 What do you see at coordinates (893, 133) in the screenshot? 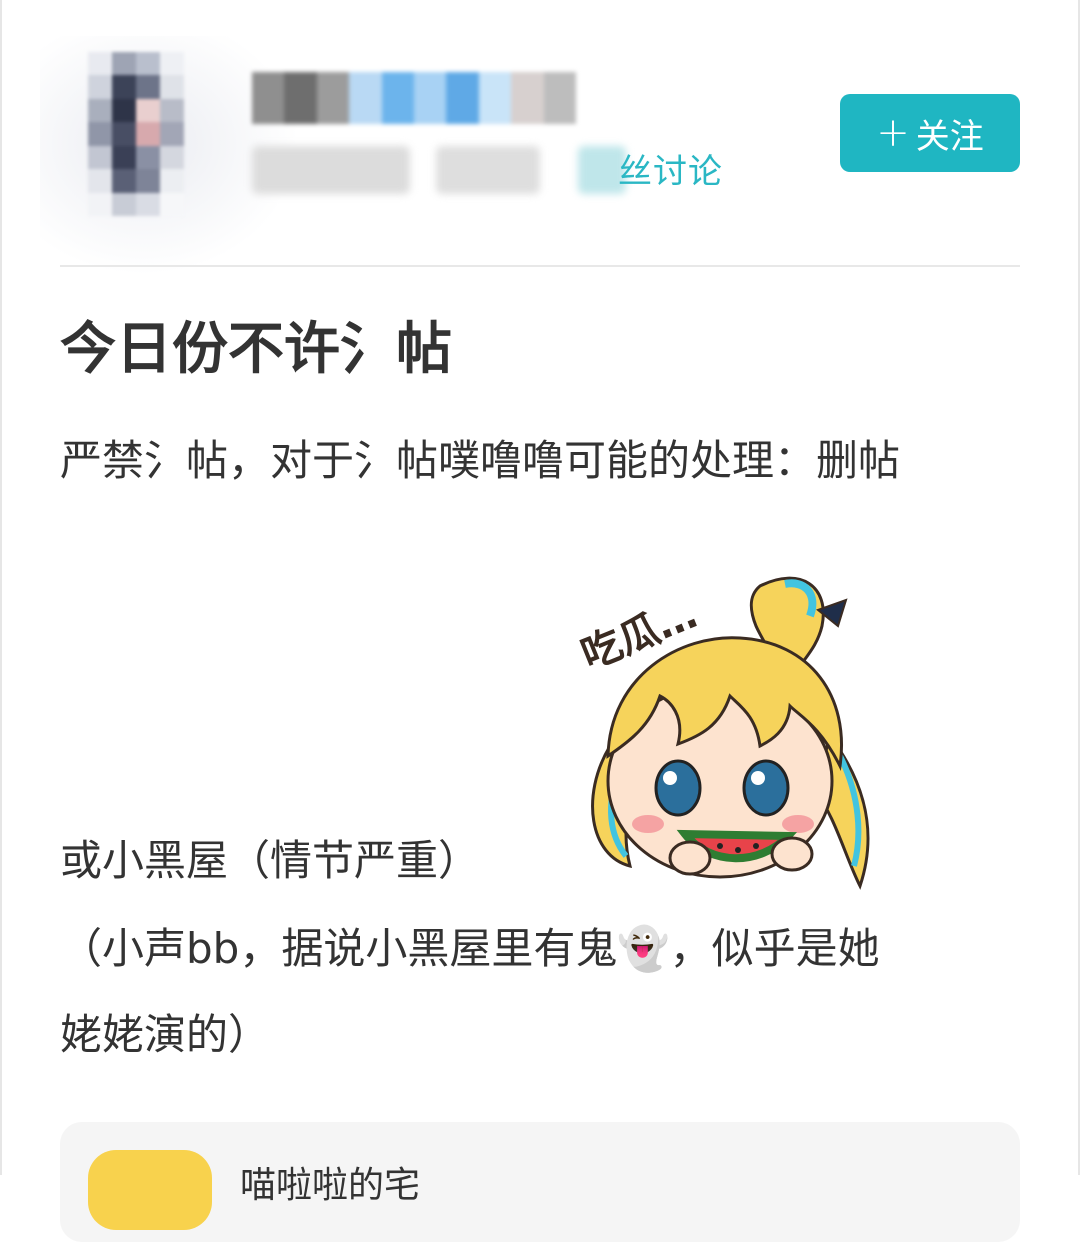
I see `plus-icon: +` at bounding box center [893, 133].